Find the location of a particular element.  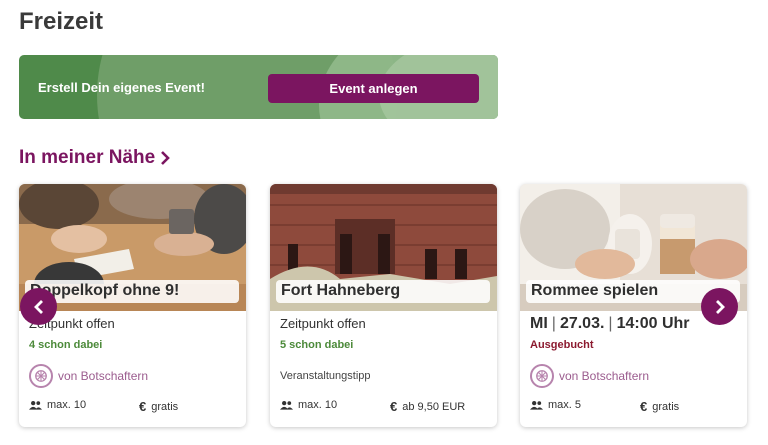

participants-count: 4 schon dabei is located at coordinates (66, 345).